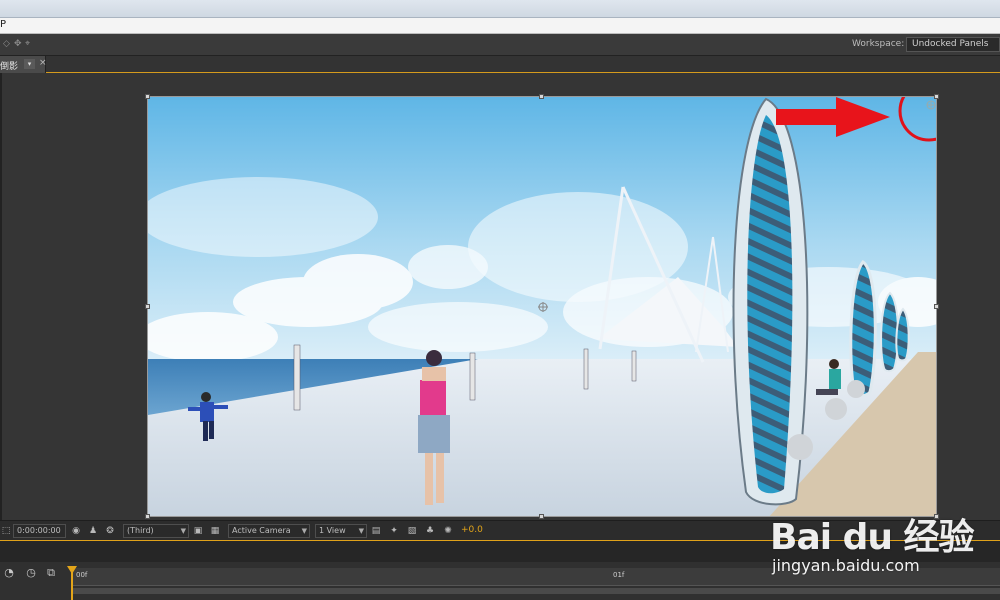  What do you see at coordinates (140, 530) in the screenshot?
I see `channel-select-value: (Third)` at bounding box center [140, 530].